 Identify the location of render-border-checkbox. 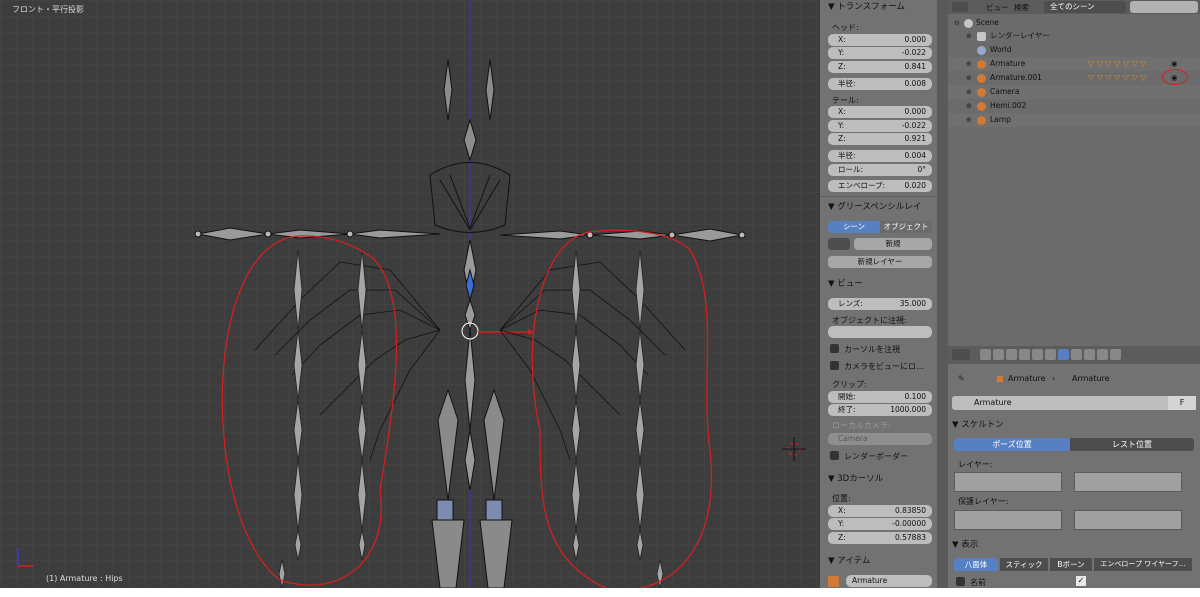
(834, 455).